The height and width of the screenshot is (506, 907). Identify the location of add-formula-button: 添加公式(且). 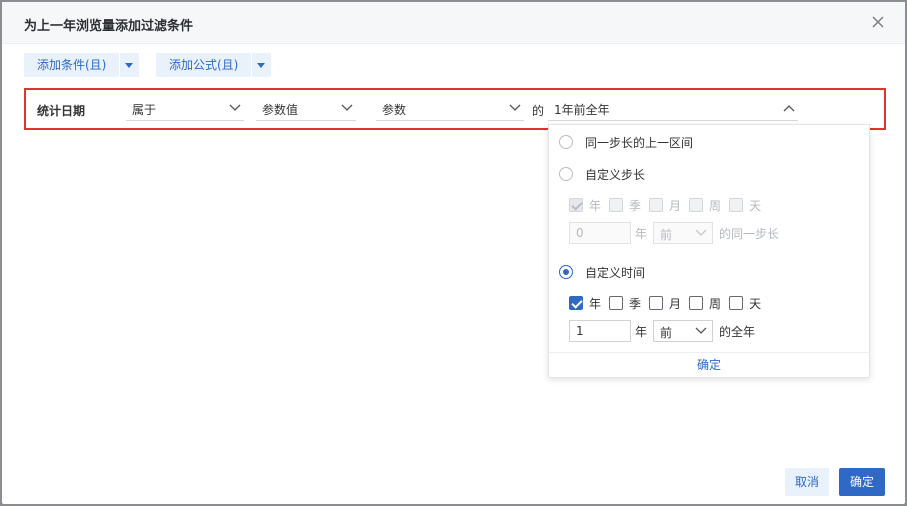
(204, 65).